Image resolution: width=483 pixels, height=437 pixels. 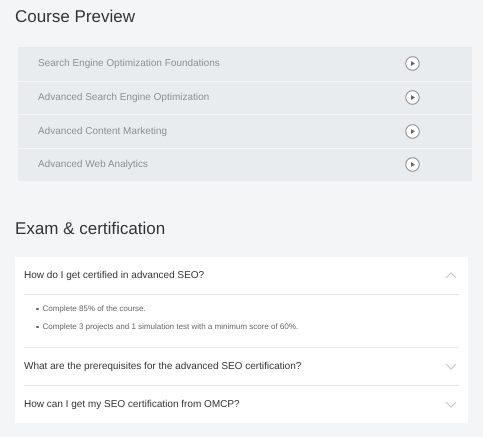 I want to click on faq-question: How do I get certified in advanced SEO?, so click(x=241, y=275).